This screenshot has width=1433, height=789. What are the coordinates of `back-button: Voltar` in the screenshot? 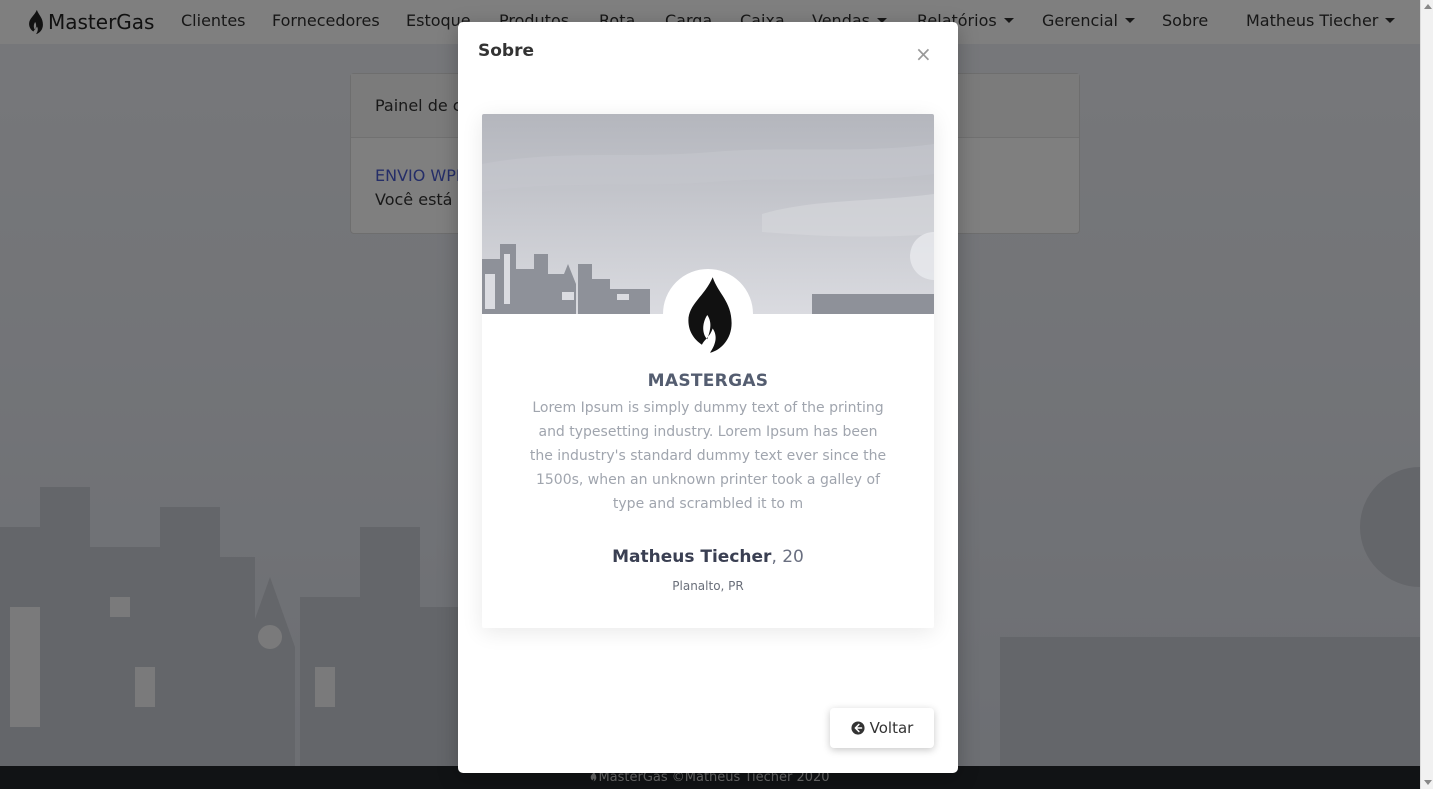 It's located at (882, 728).